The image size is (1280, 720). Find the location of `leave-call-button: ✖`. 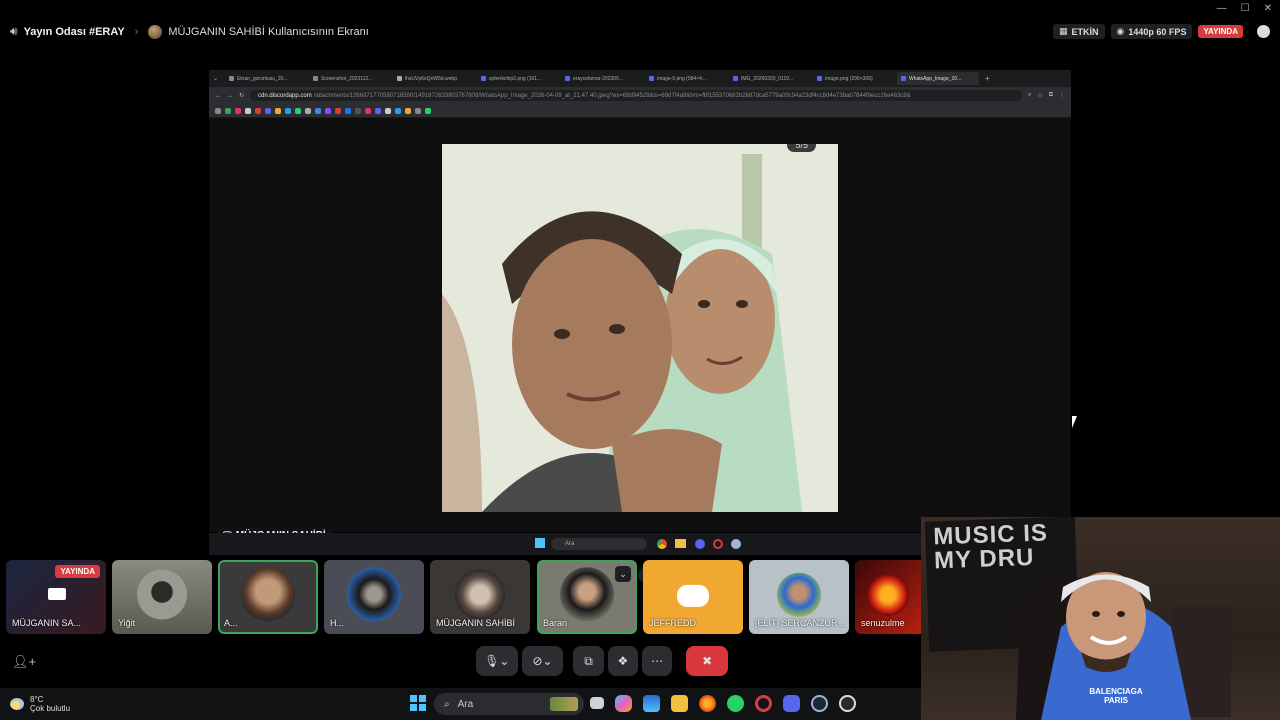

leave-call-button: ✖ is located at coordinates (707, 661).